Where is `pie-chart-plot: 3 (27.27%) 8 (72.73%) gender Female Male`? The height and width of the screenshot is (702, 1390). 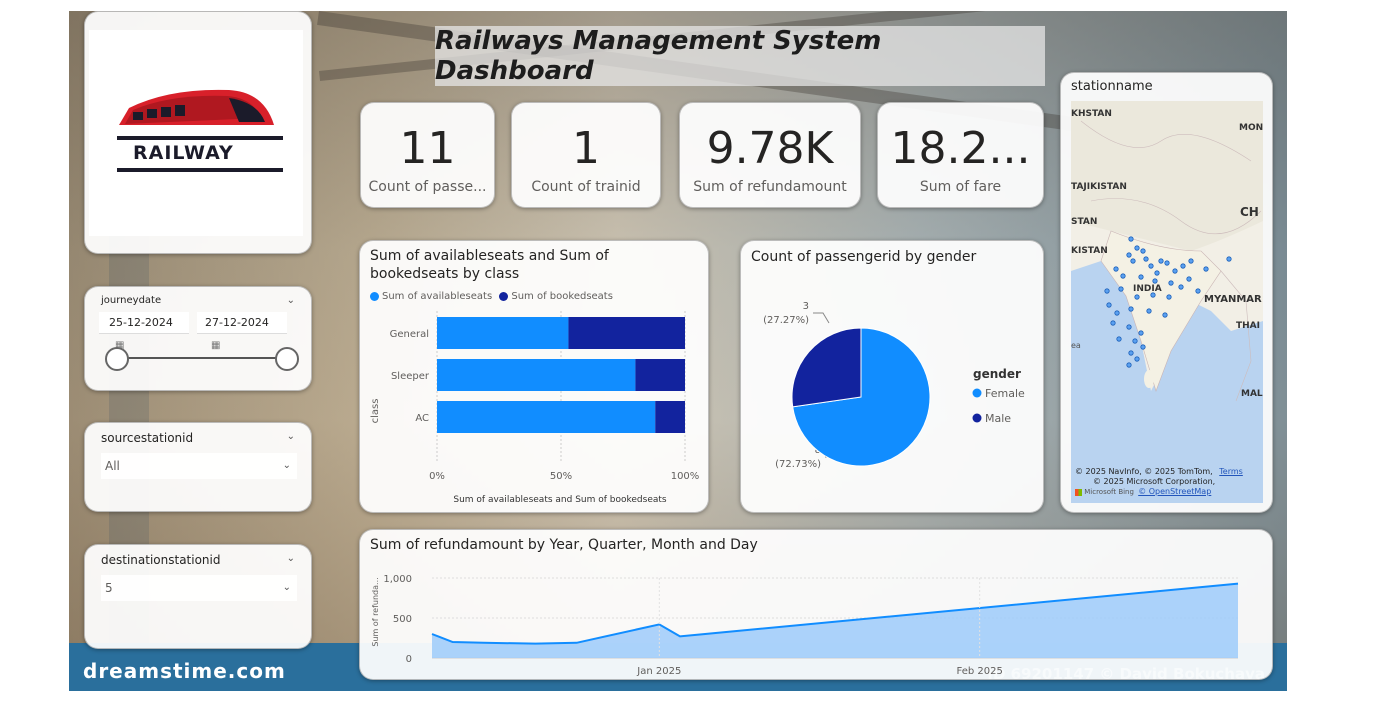
pie-chart-plot: 3 (27.27%) 8 (72.73%) gender Female Male is located at coordinates (894, 385).